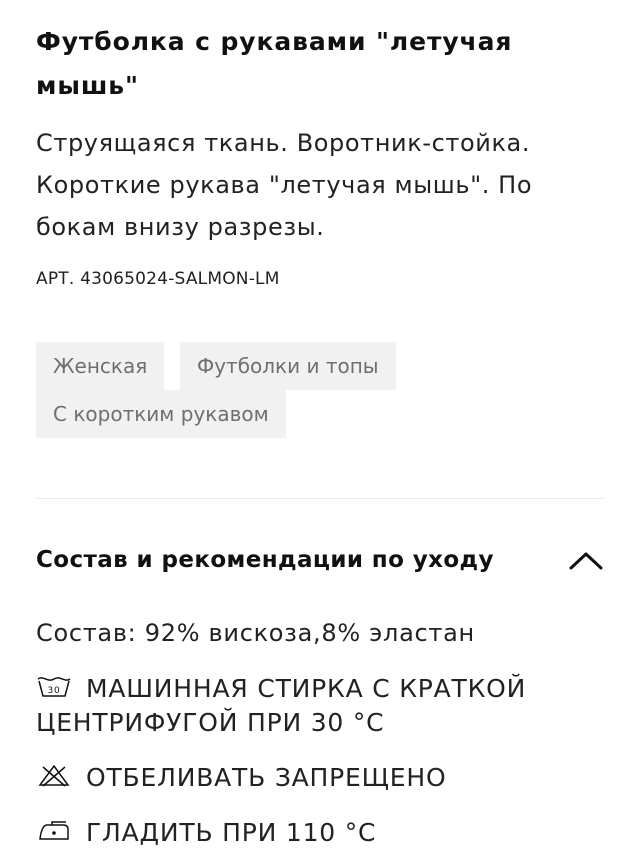  Describe the element at coordinates (266, 777) in the screenshot. I see `care-bleach-label: ОТБЕЛИВАТЬ ЗАПРЕЩЕНО` at that location.